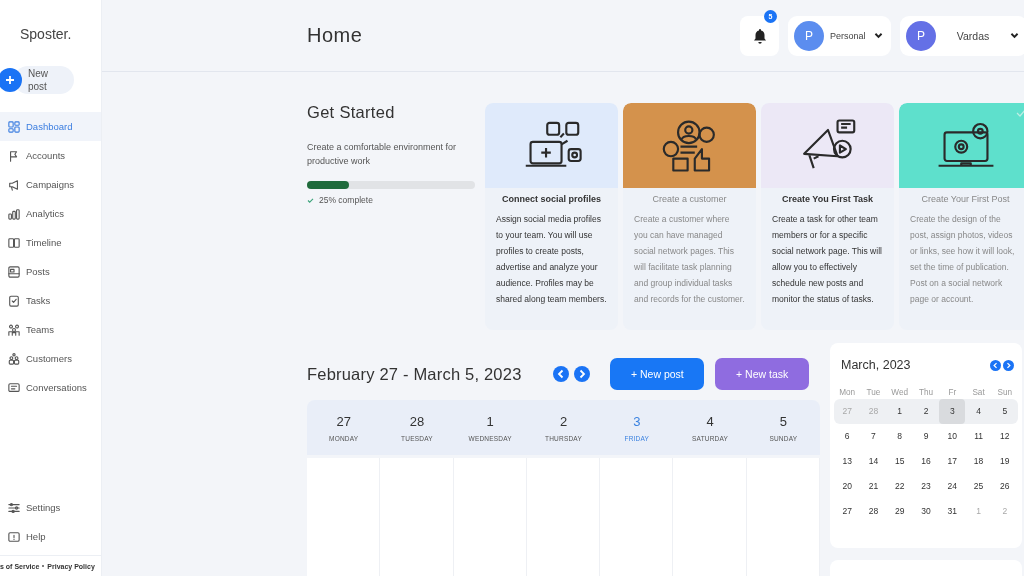  I want to click on bell-icon, so click(759, 35).